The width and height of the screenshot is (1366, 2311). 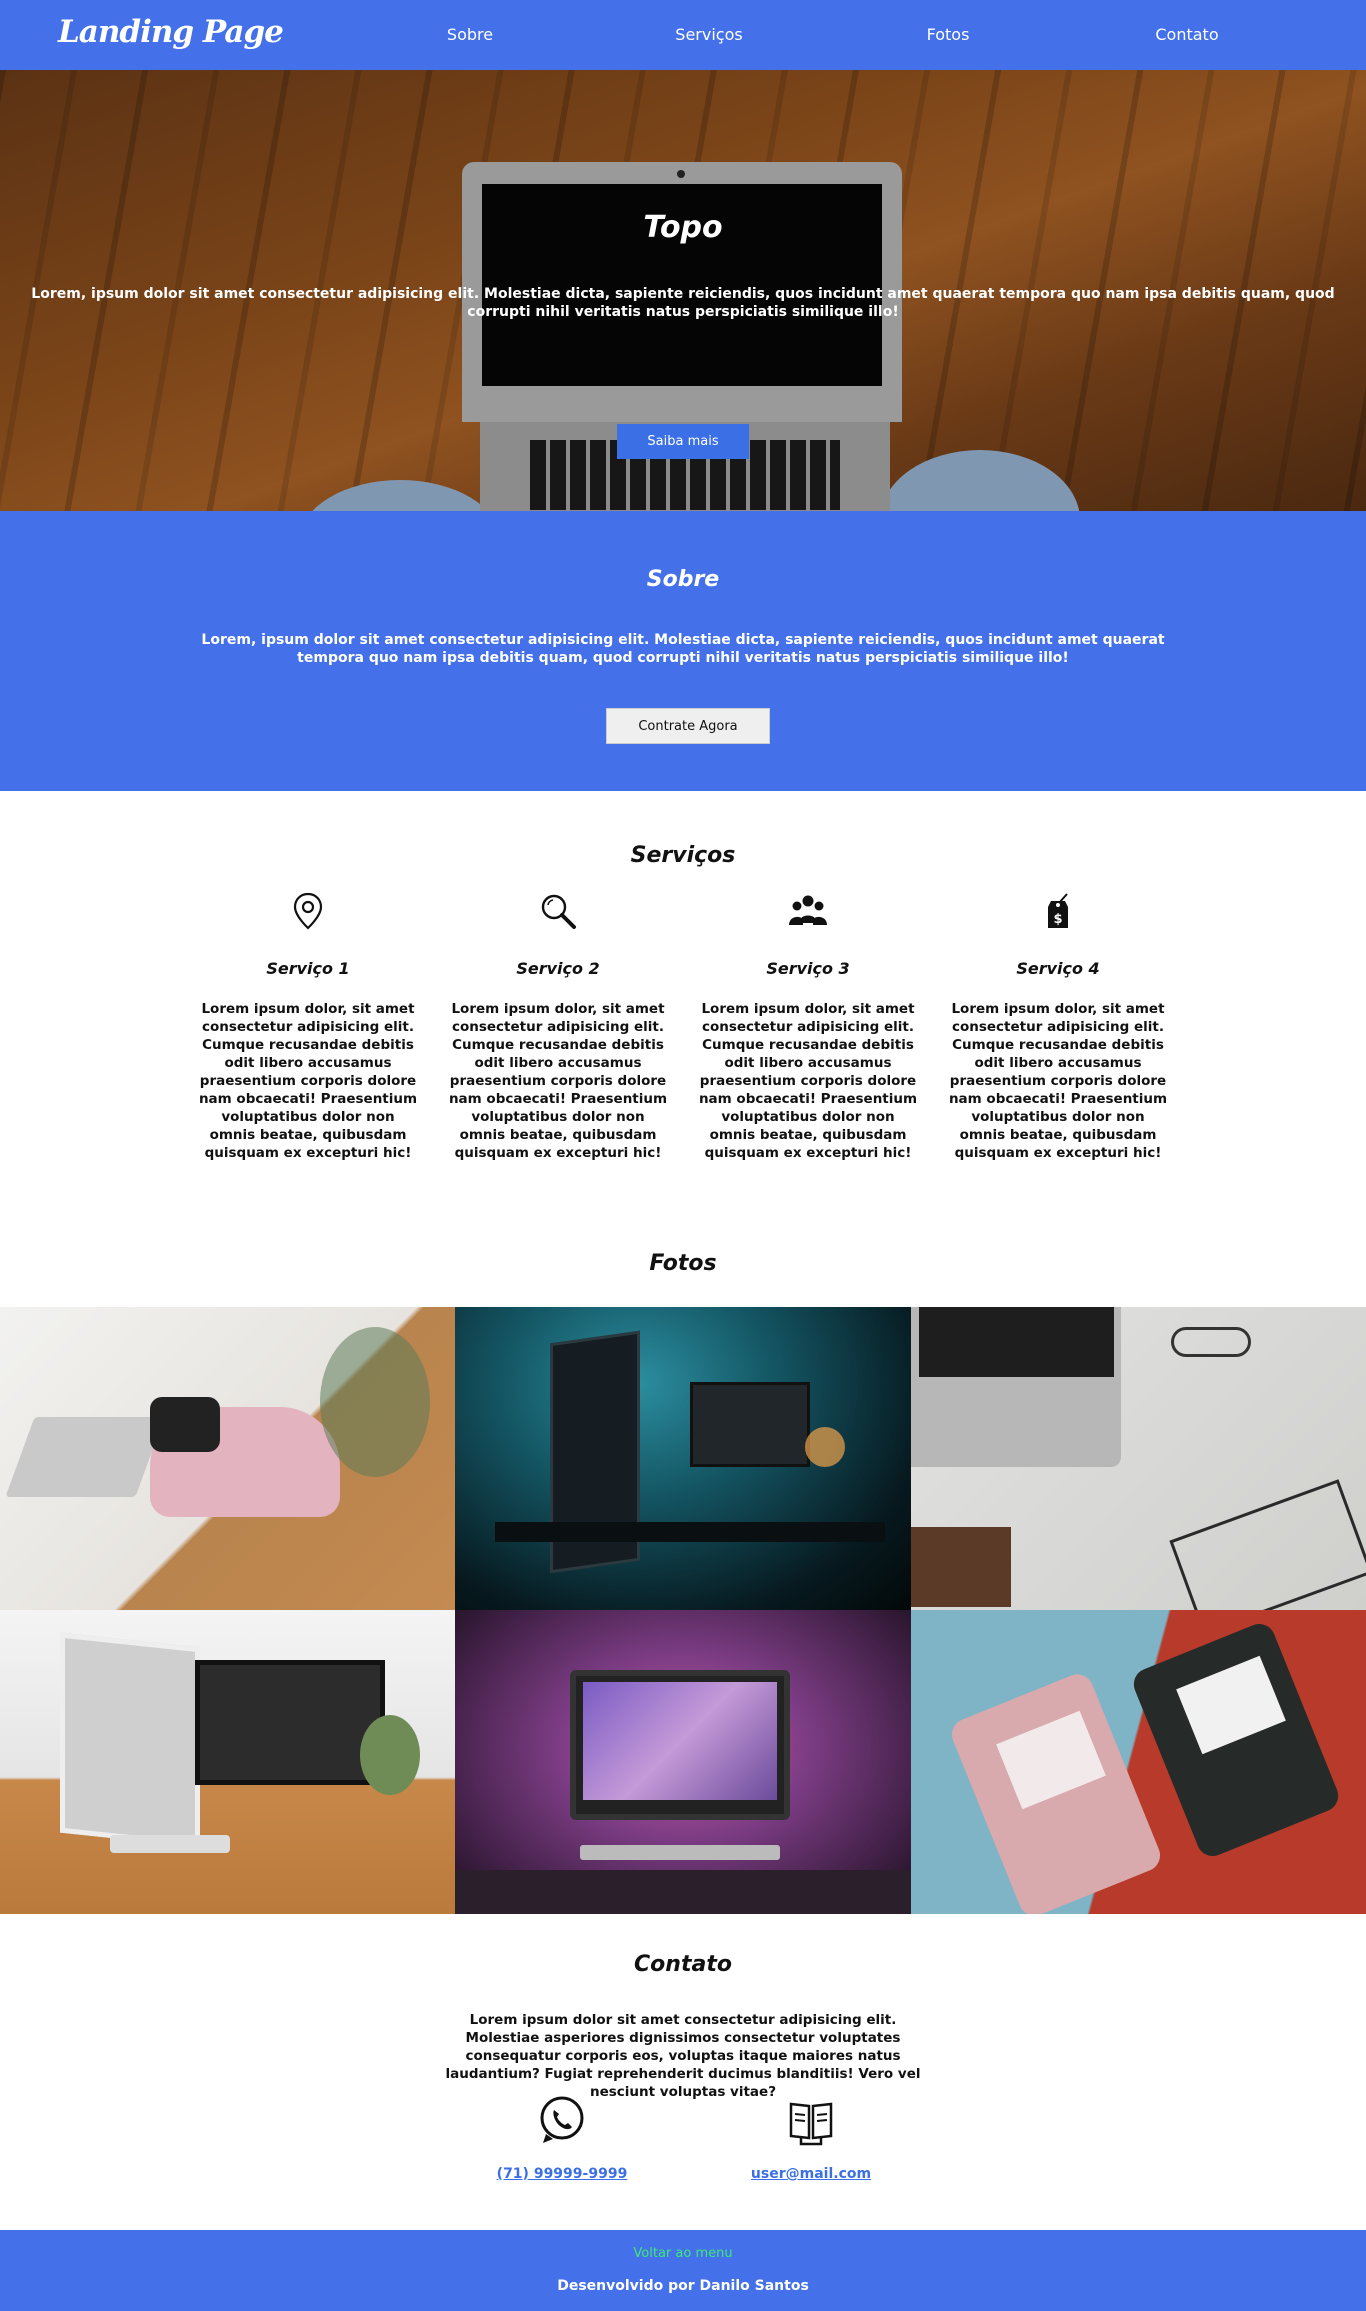 I want to click on contact-email: user@mail.com, so click(x=811, y=2138).